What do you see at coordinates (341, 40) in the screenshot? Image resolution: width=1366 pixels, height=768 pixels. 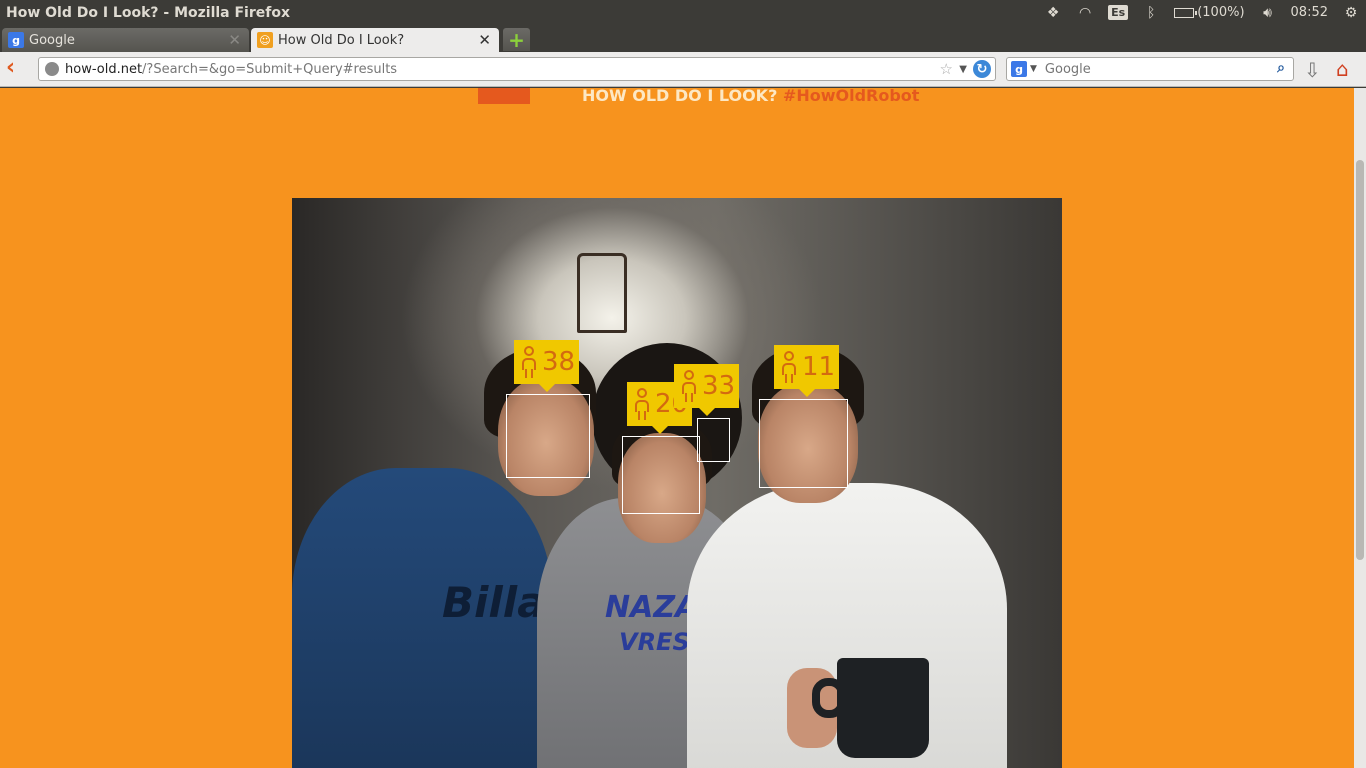 I see `tab-label: How Old Do I Look?` at bounding box center [341, 40].